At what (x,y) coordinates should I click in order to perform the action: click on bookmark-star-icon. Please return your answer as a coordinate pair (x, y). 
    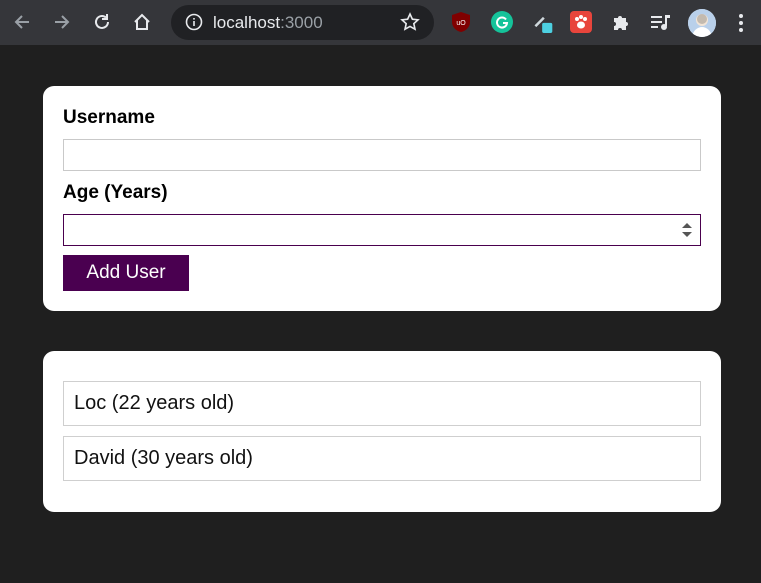
    Looking at the image, I should click on (410, 24).